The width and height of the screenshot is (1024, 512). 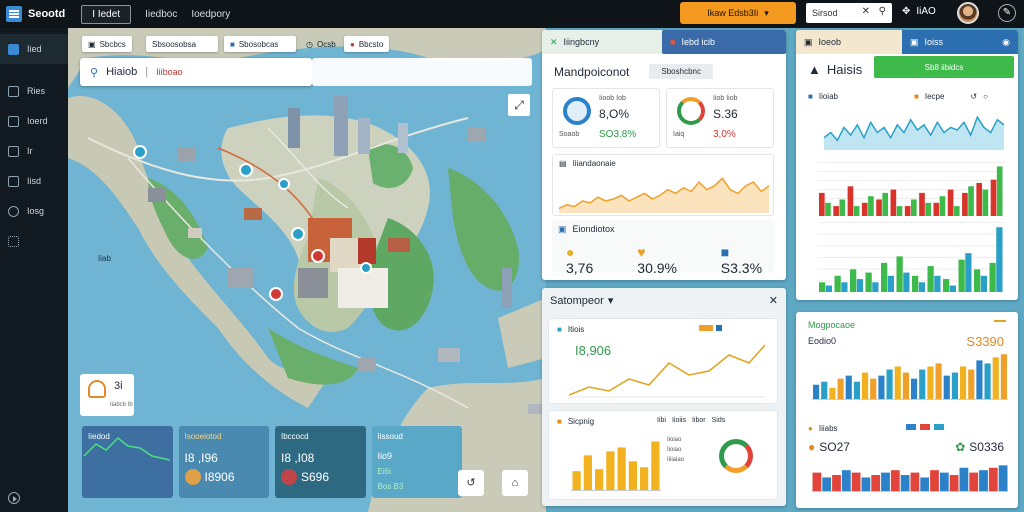 I want to click on sidebar-item-label: Iisd, so click(x=34, y=181).